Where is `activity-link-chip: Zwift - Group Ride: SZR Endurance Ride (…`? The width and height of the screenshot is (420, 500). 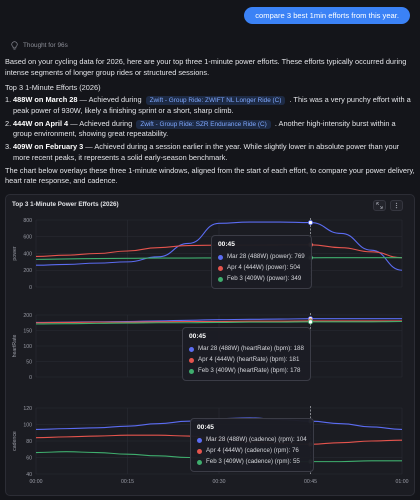
activity-link-chip: Zwift - Group Ride: SZR Endurance Ride (… is located at coordinates (203, 124).